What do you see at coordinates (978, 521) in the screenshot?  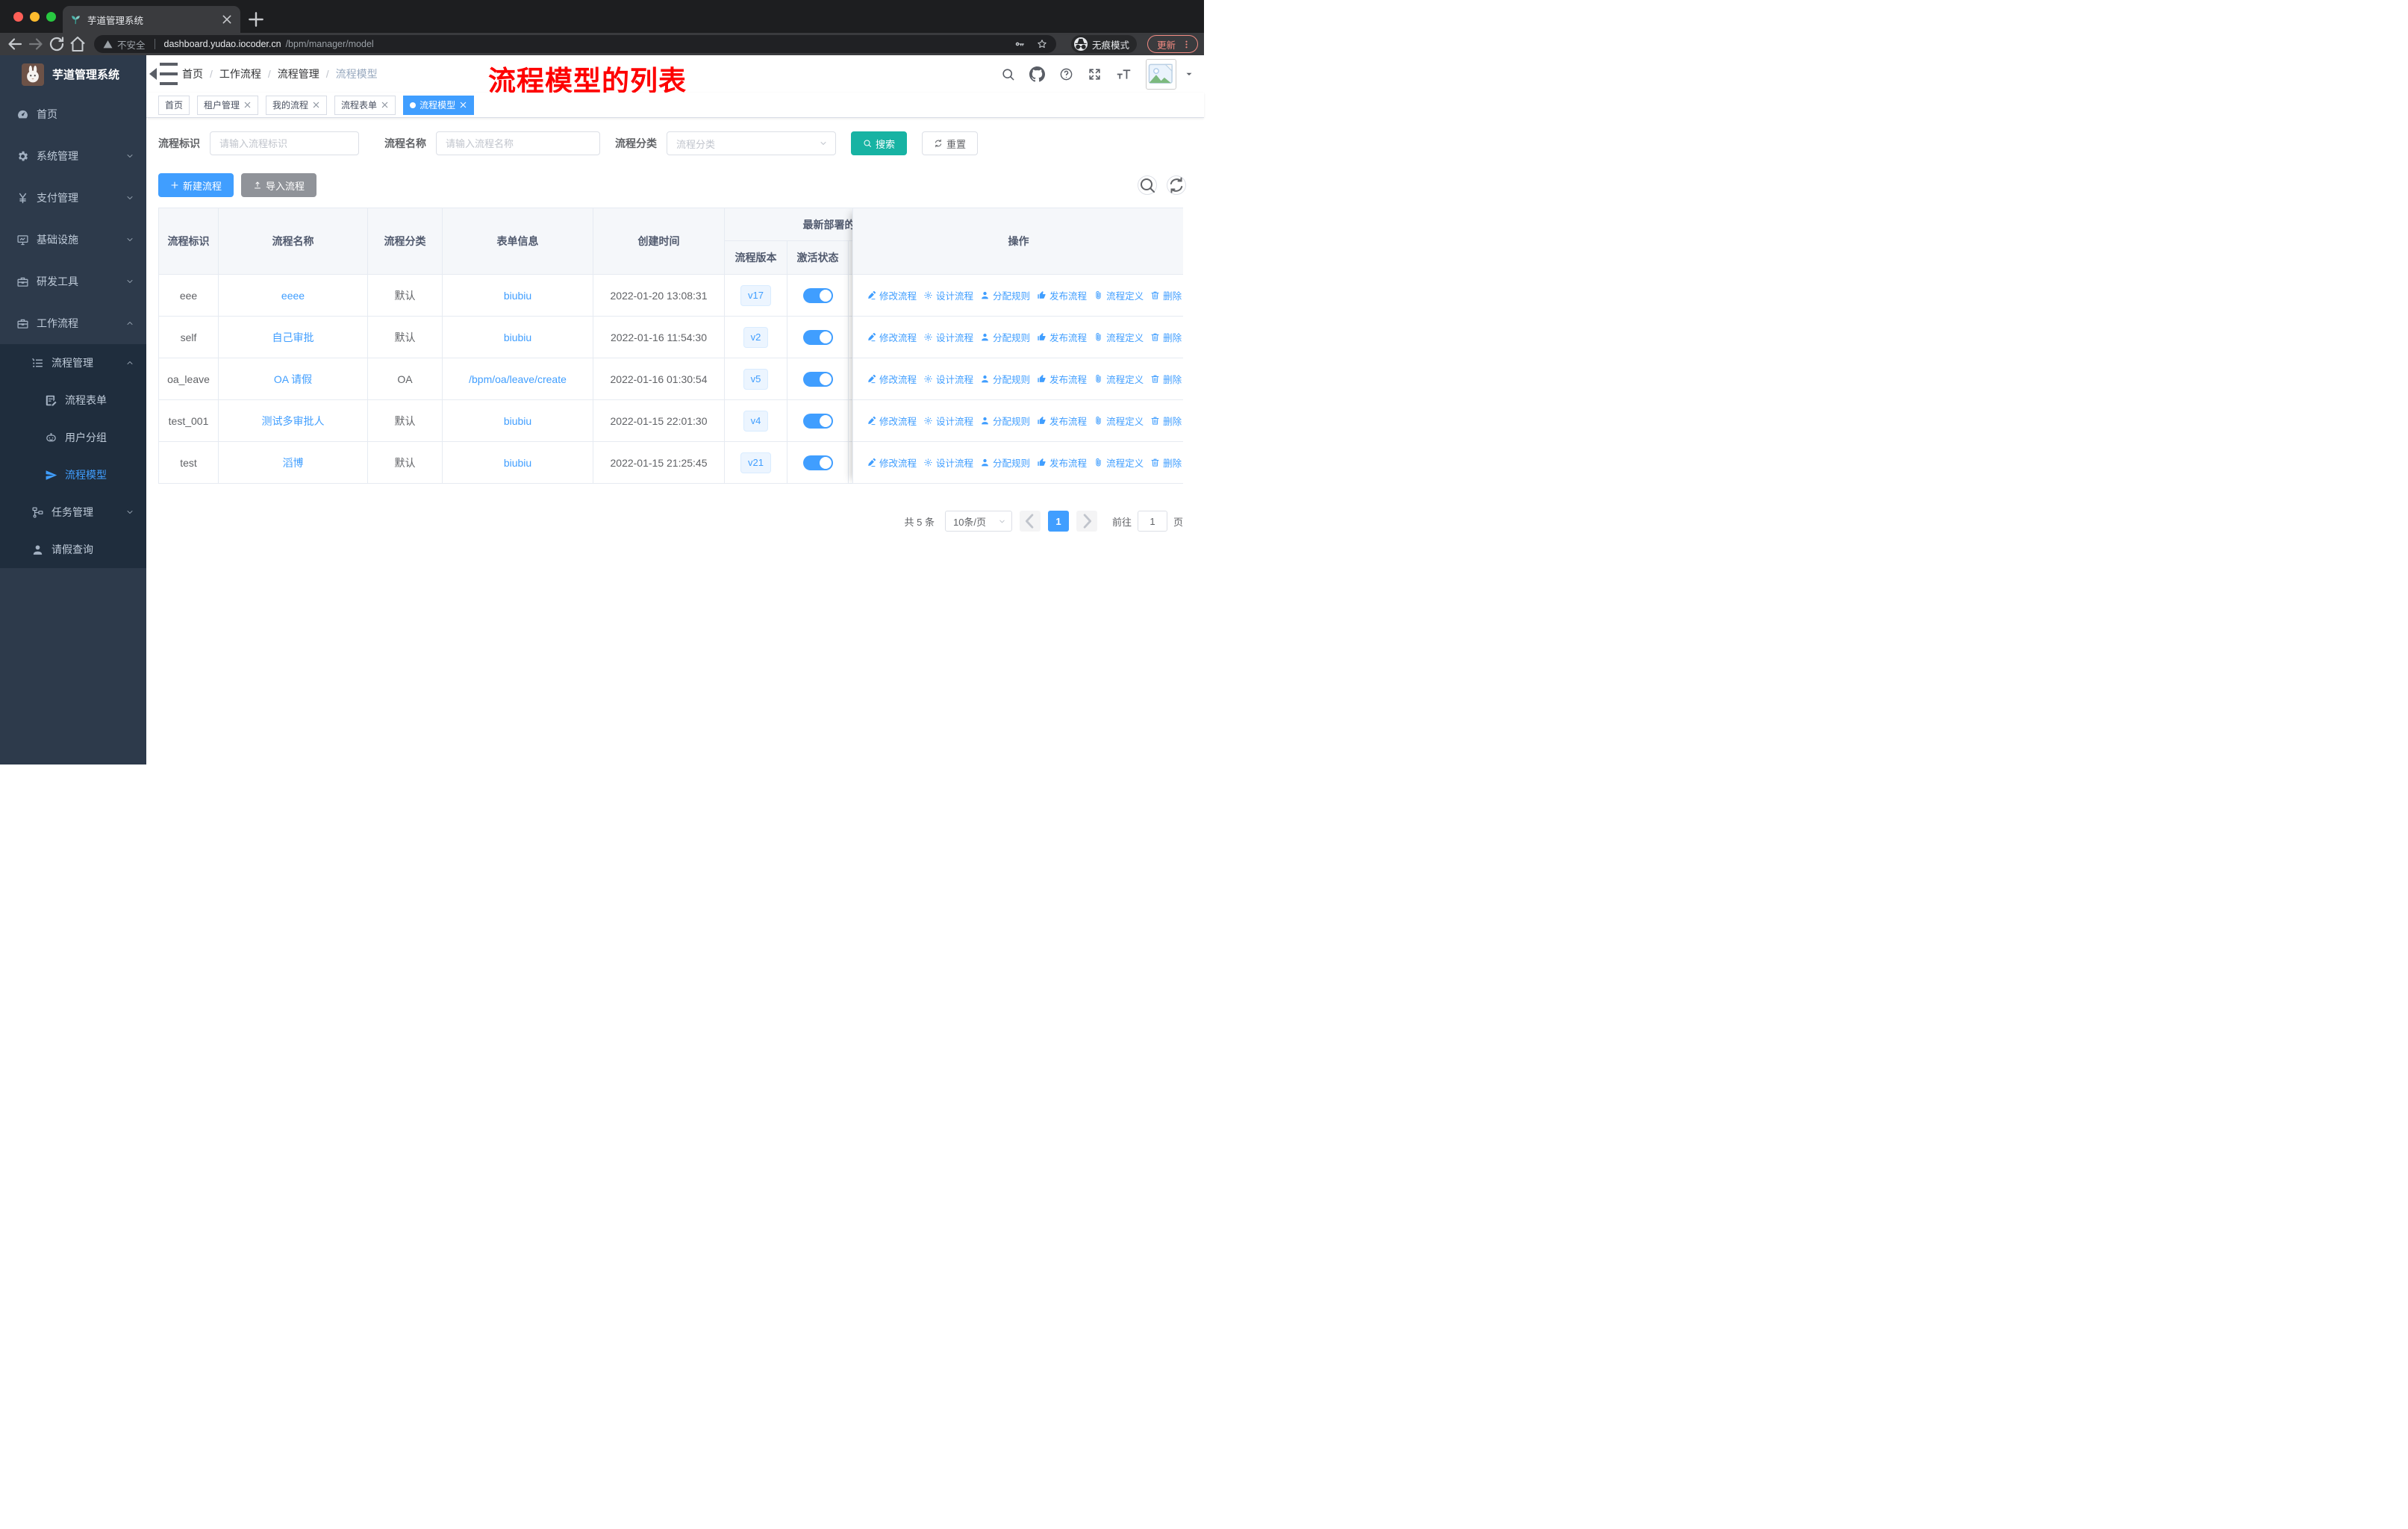 I see `page-size-select: 10条/页` at bounding box center [978, 521].